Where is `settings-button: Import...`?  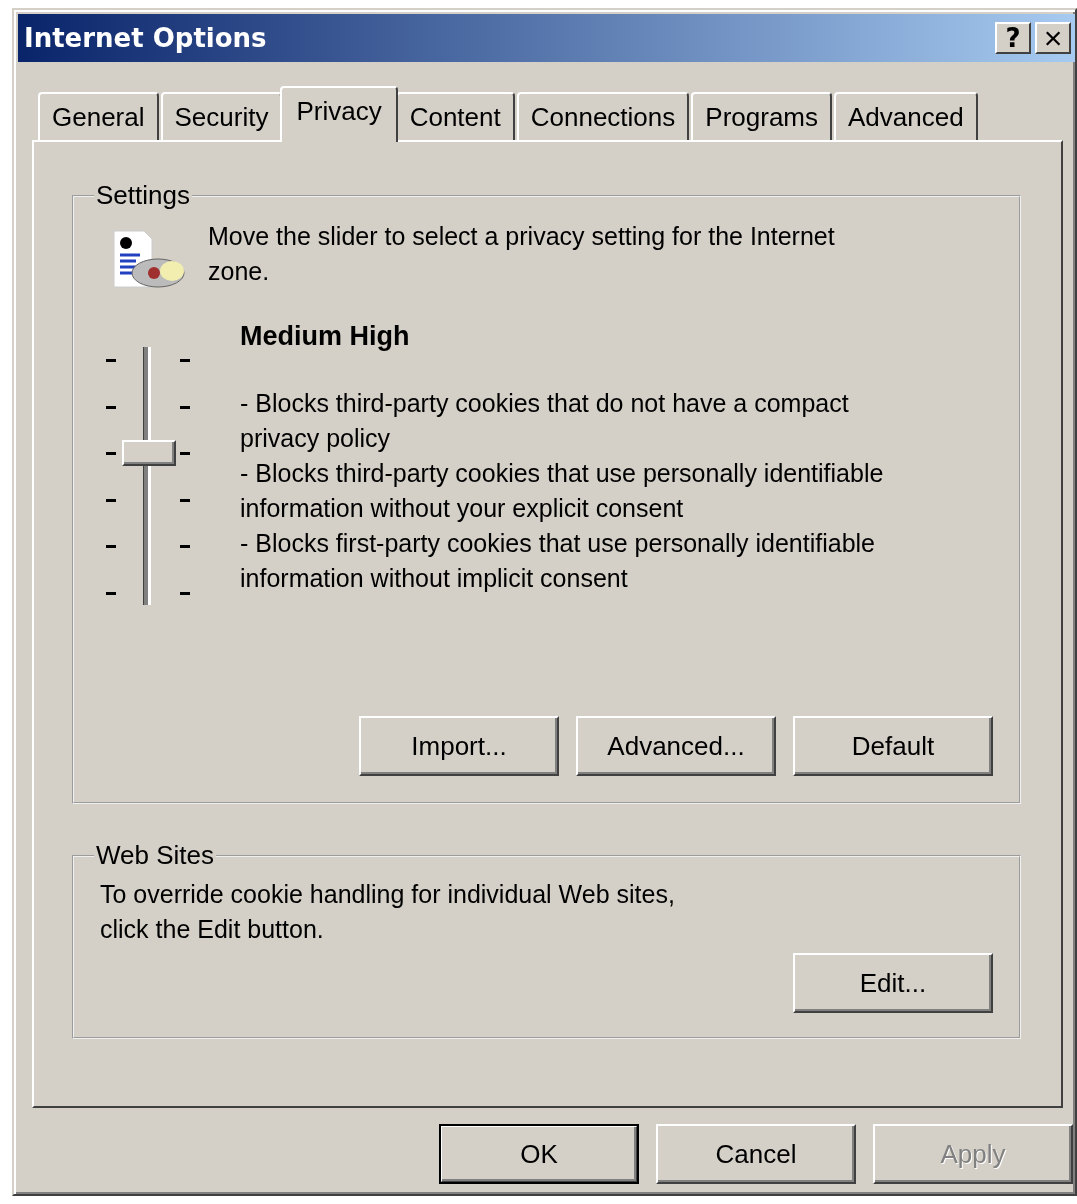 settings-button: Import... is located at coordinates (459, 746).